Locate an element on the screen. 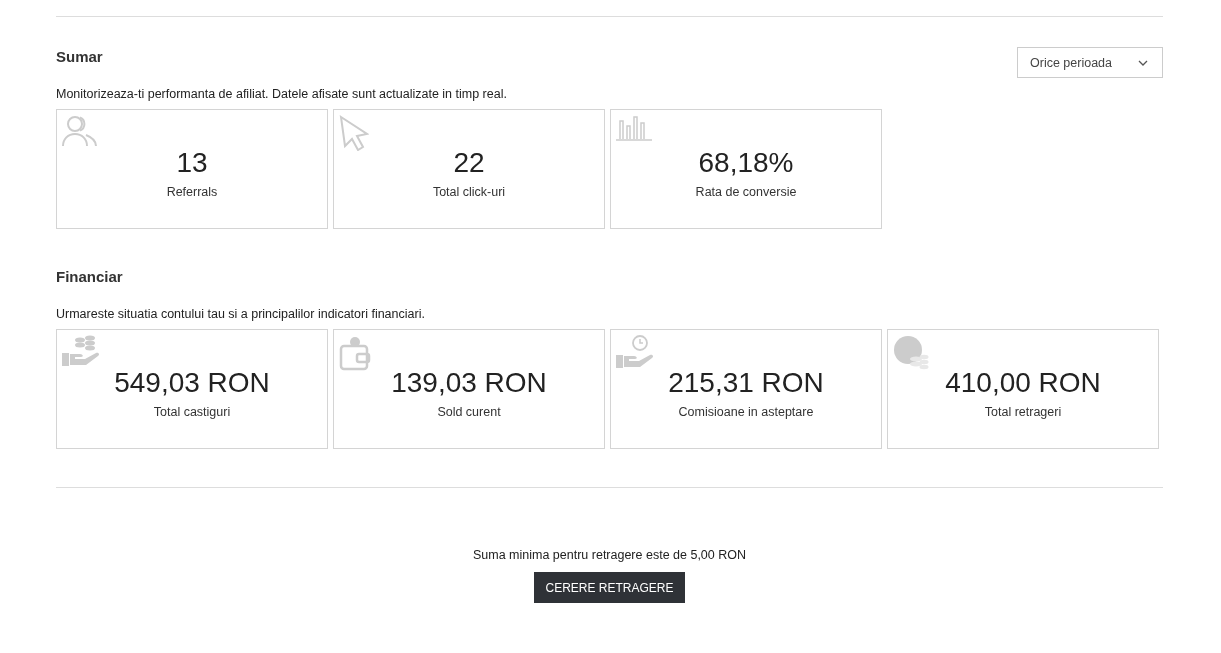 Image resolution: width=1221 pixels, height=653 pixels. bar-chart-icon is located at coordinates (634, 128).